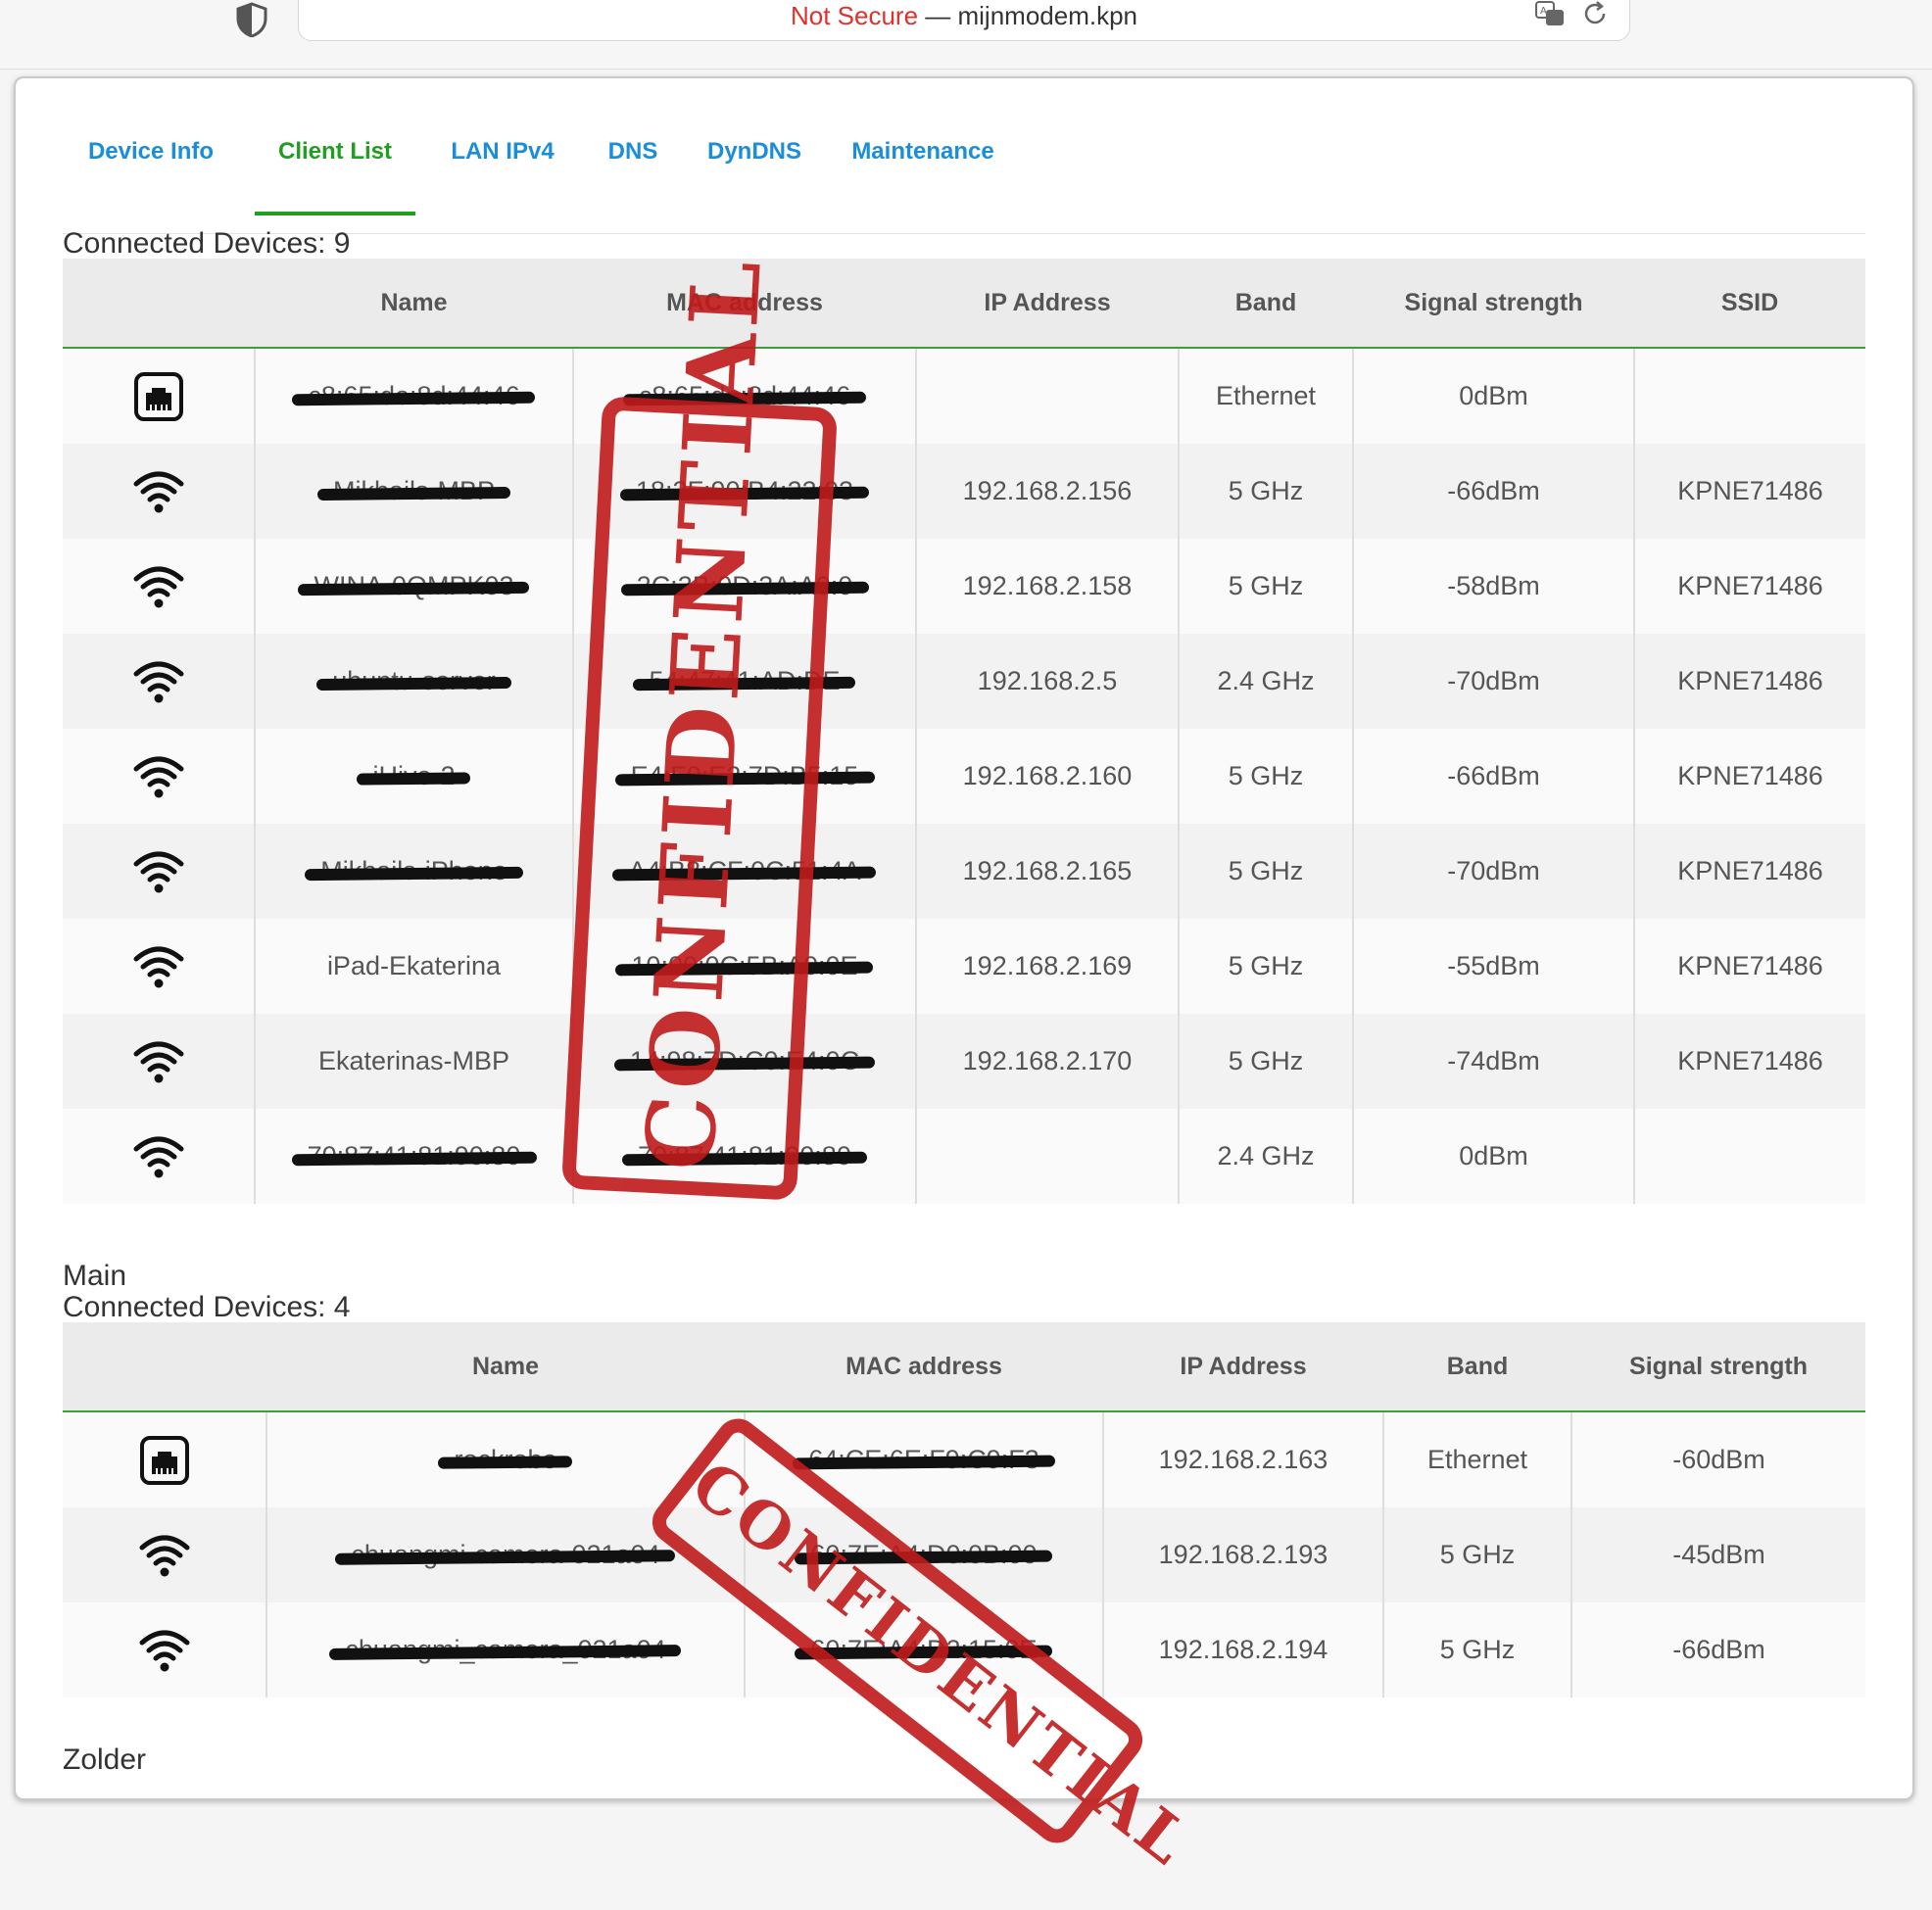 The height and width of the screenshot is (1910, 1932). Describe the element at coordinates (1718, 1649) in the screenshot. I see `signal-strength: -66dBm` at that location.